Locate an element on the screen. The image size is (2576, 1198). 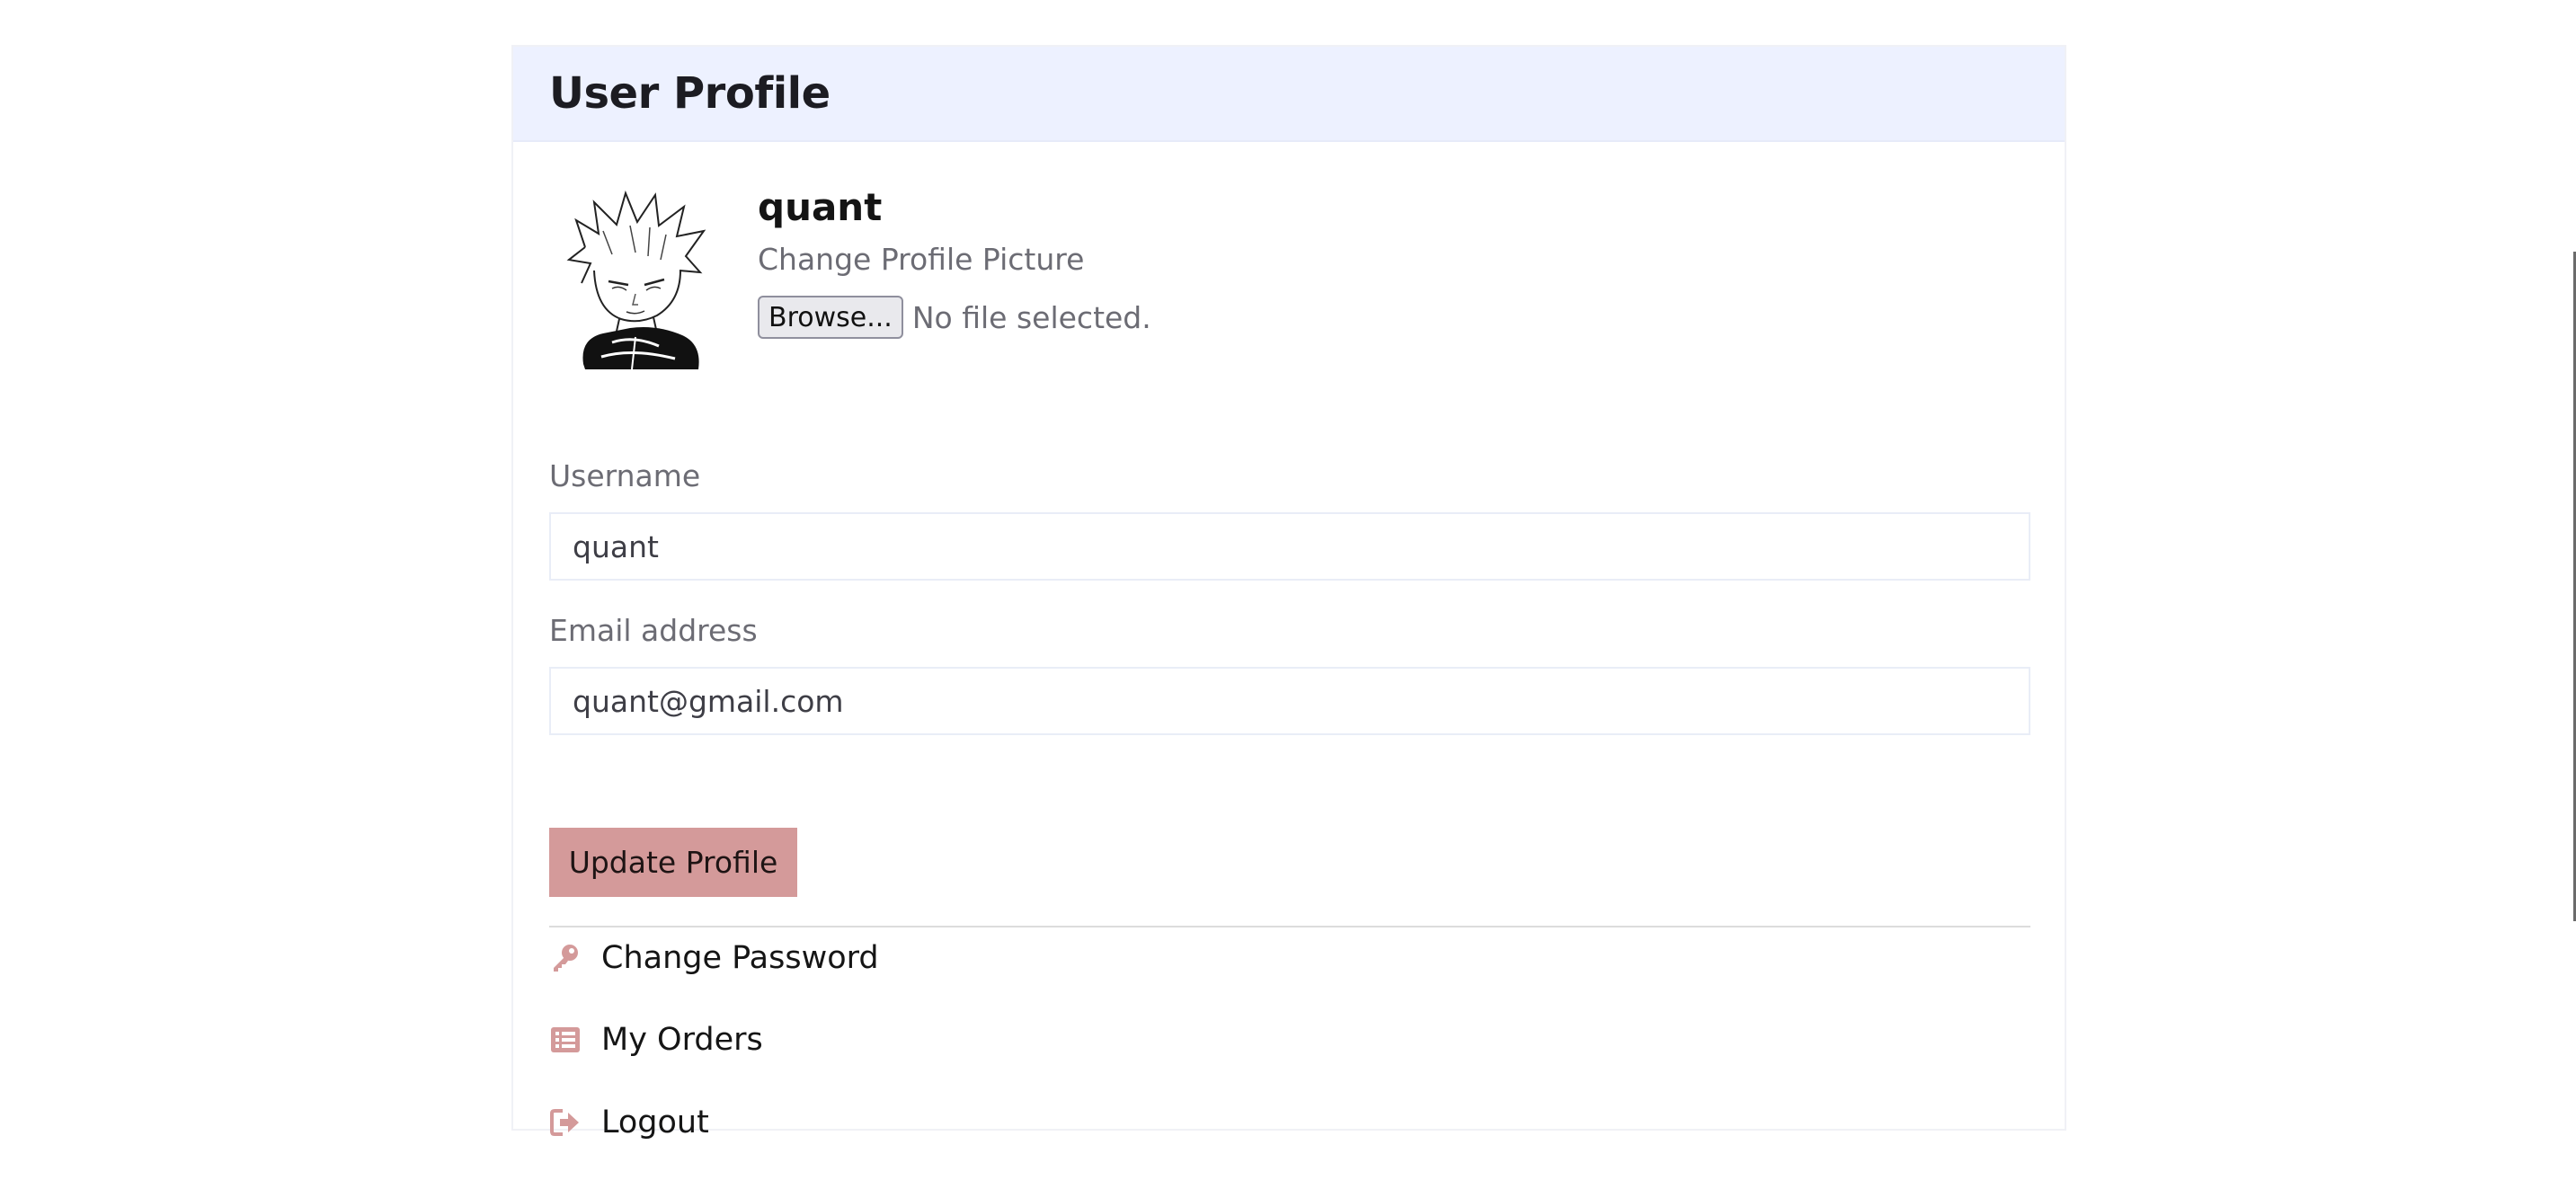
menu-item-change-password: Change Password is located at coordinates (714, 958).